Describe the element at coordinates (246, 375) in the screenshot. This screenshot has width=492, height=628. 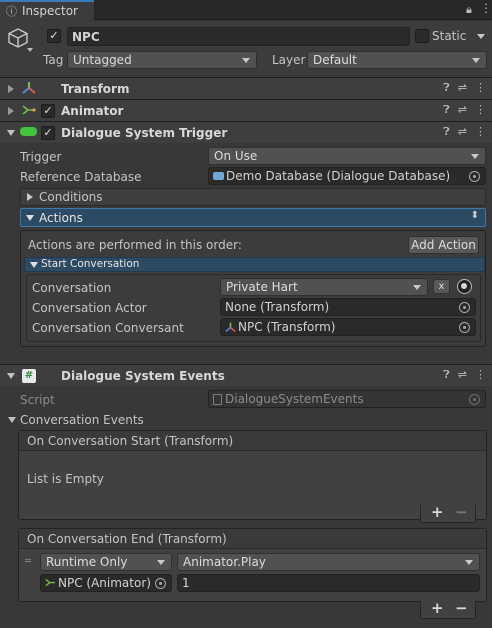
I see `events-header: # Dialogue System Events ❓︎ ⇌ ⋮` at that location.